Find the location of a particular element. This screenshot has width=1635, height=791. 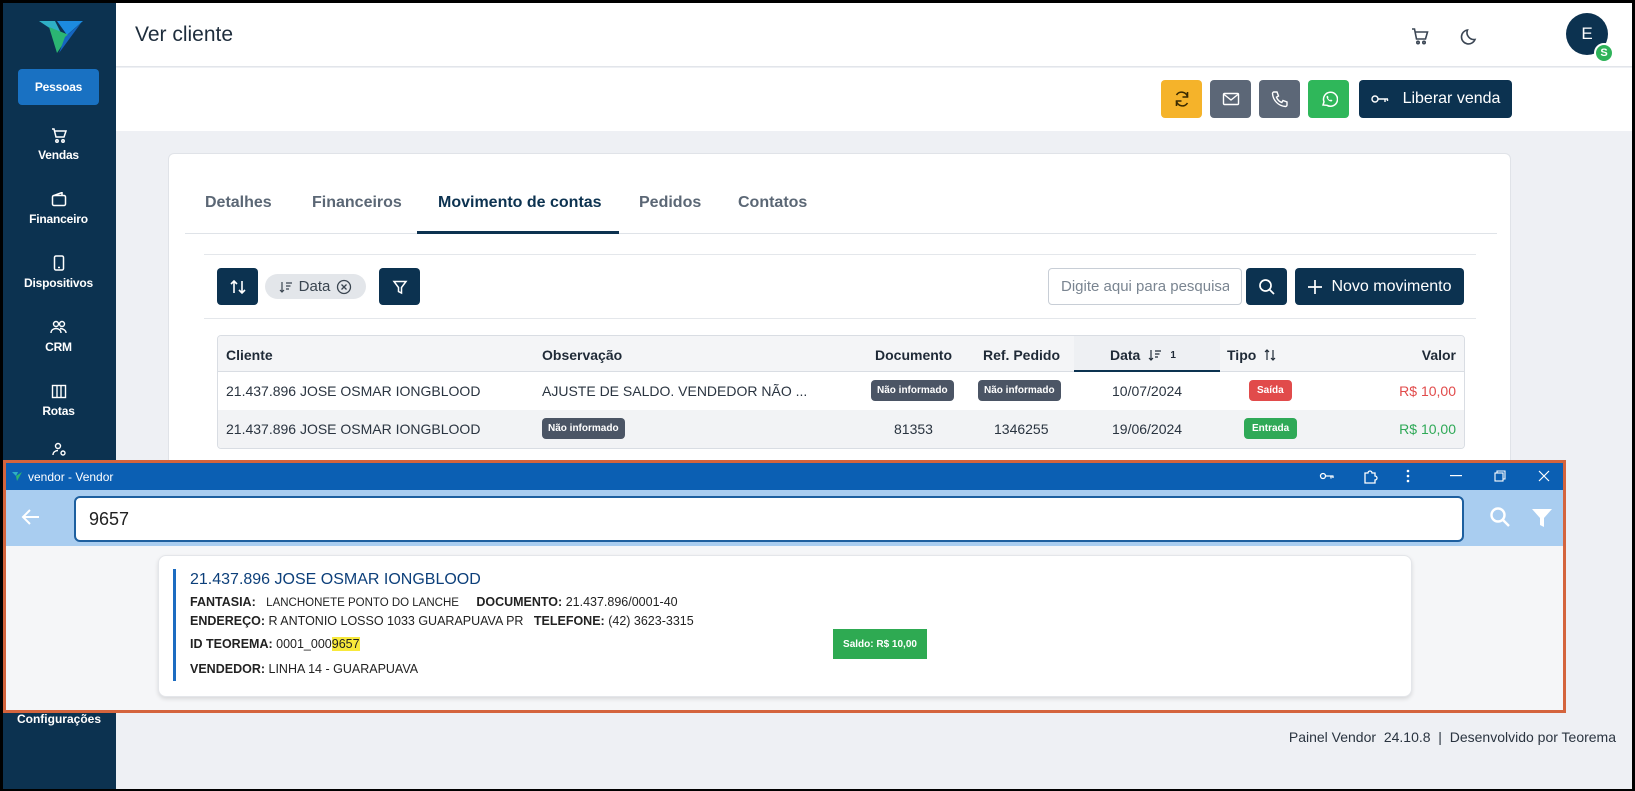

sidebar-item-label: Pessoas is located at coordinates (58, 87).